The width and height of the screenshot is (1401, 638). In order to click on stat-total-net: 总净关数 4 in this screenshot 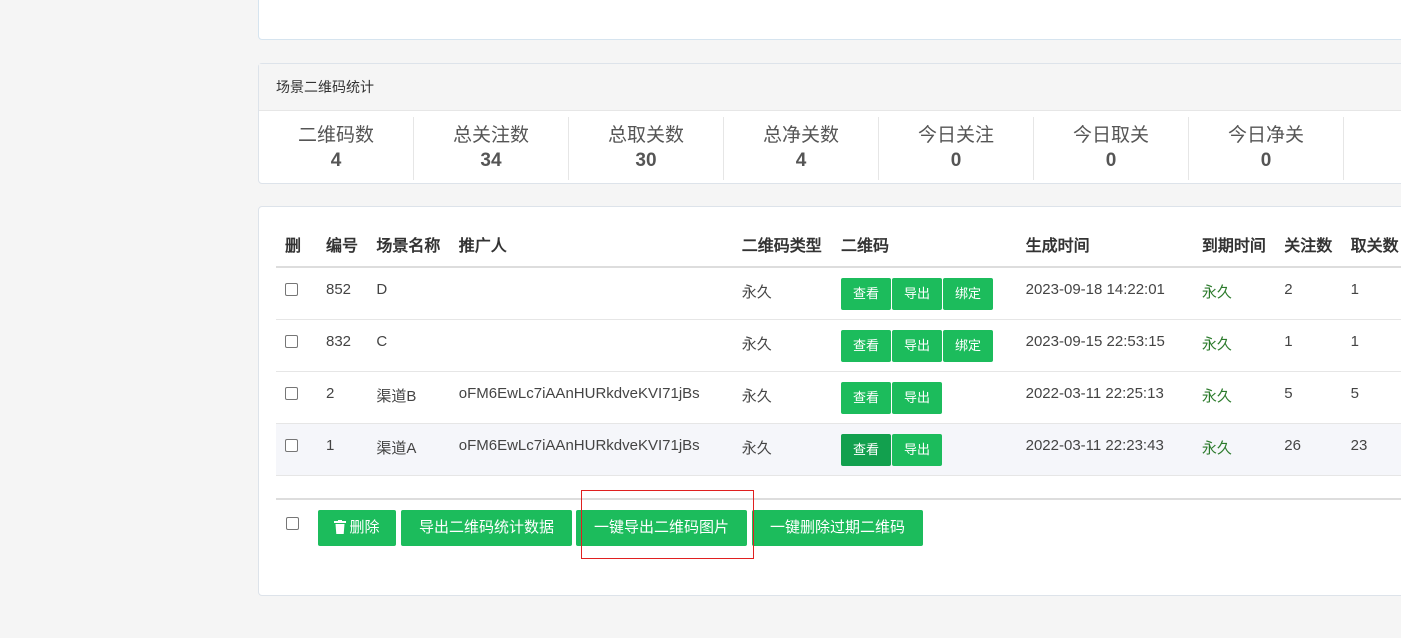, I will do `click(801, 148)`.